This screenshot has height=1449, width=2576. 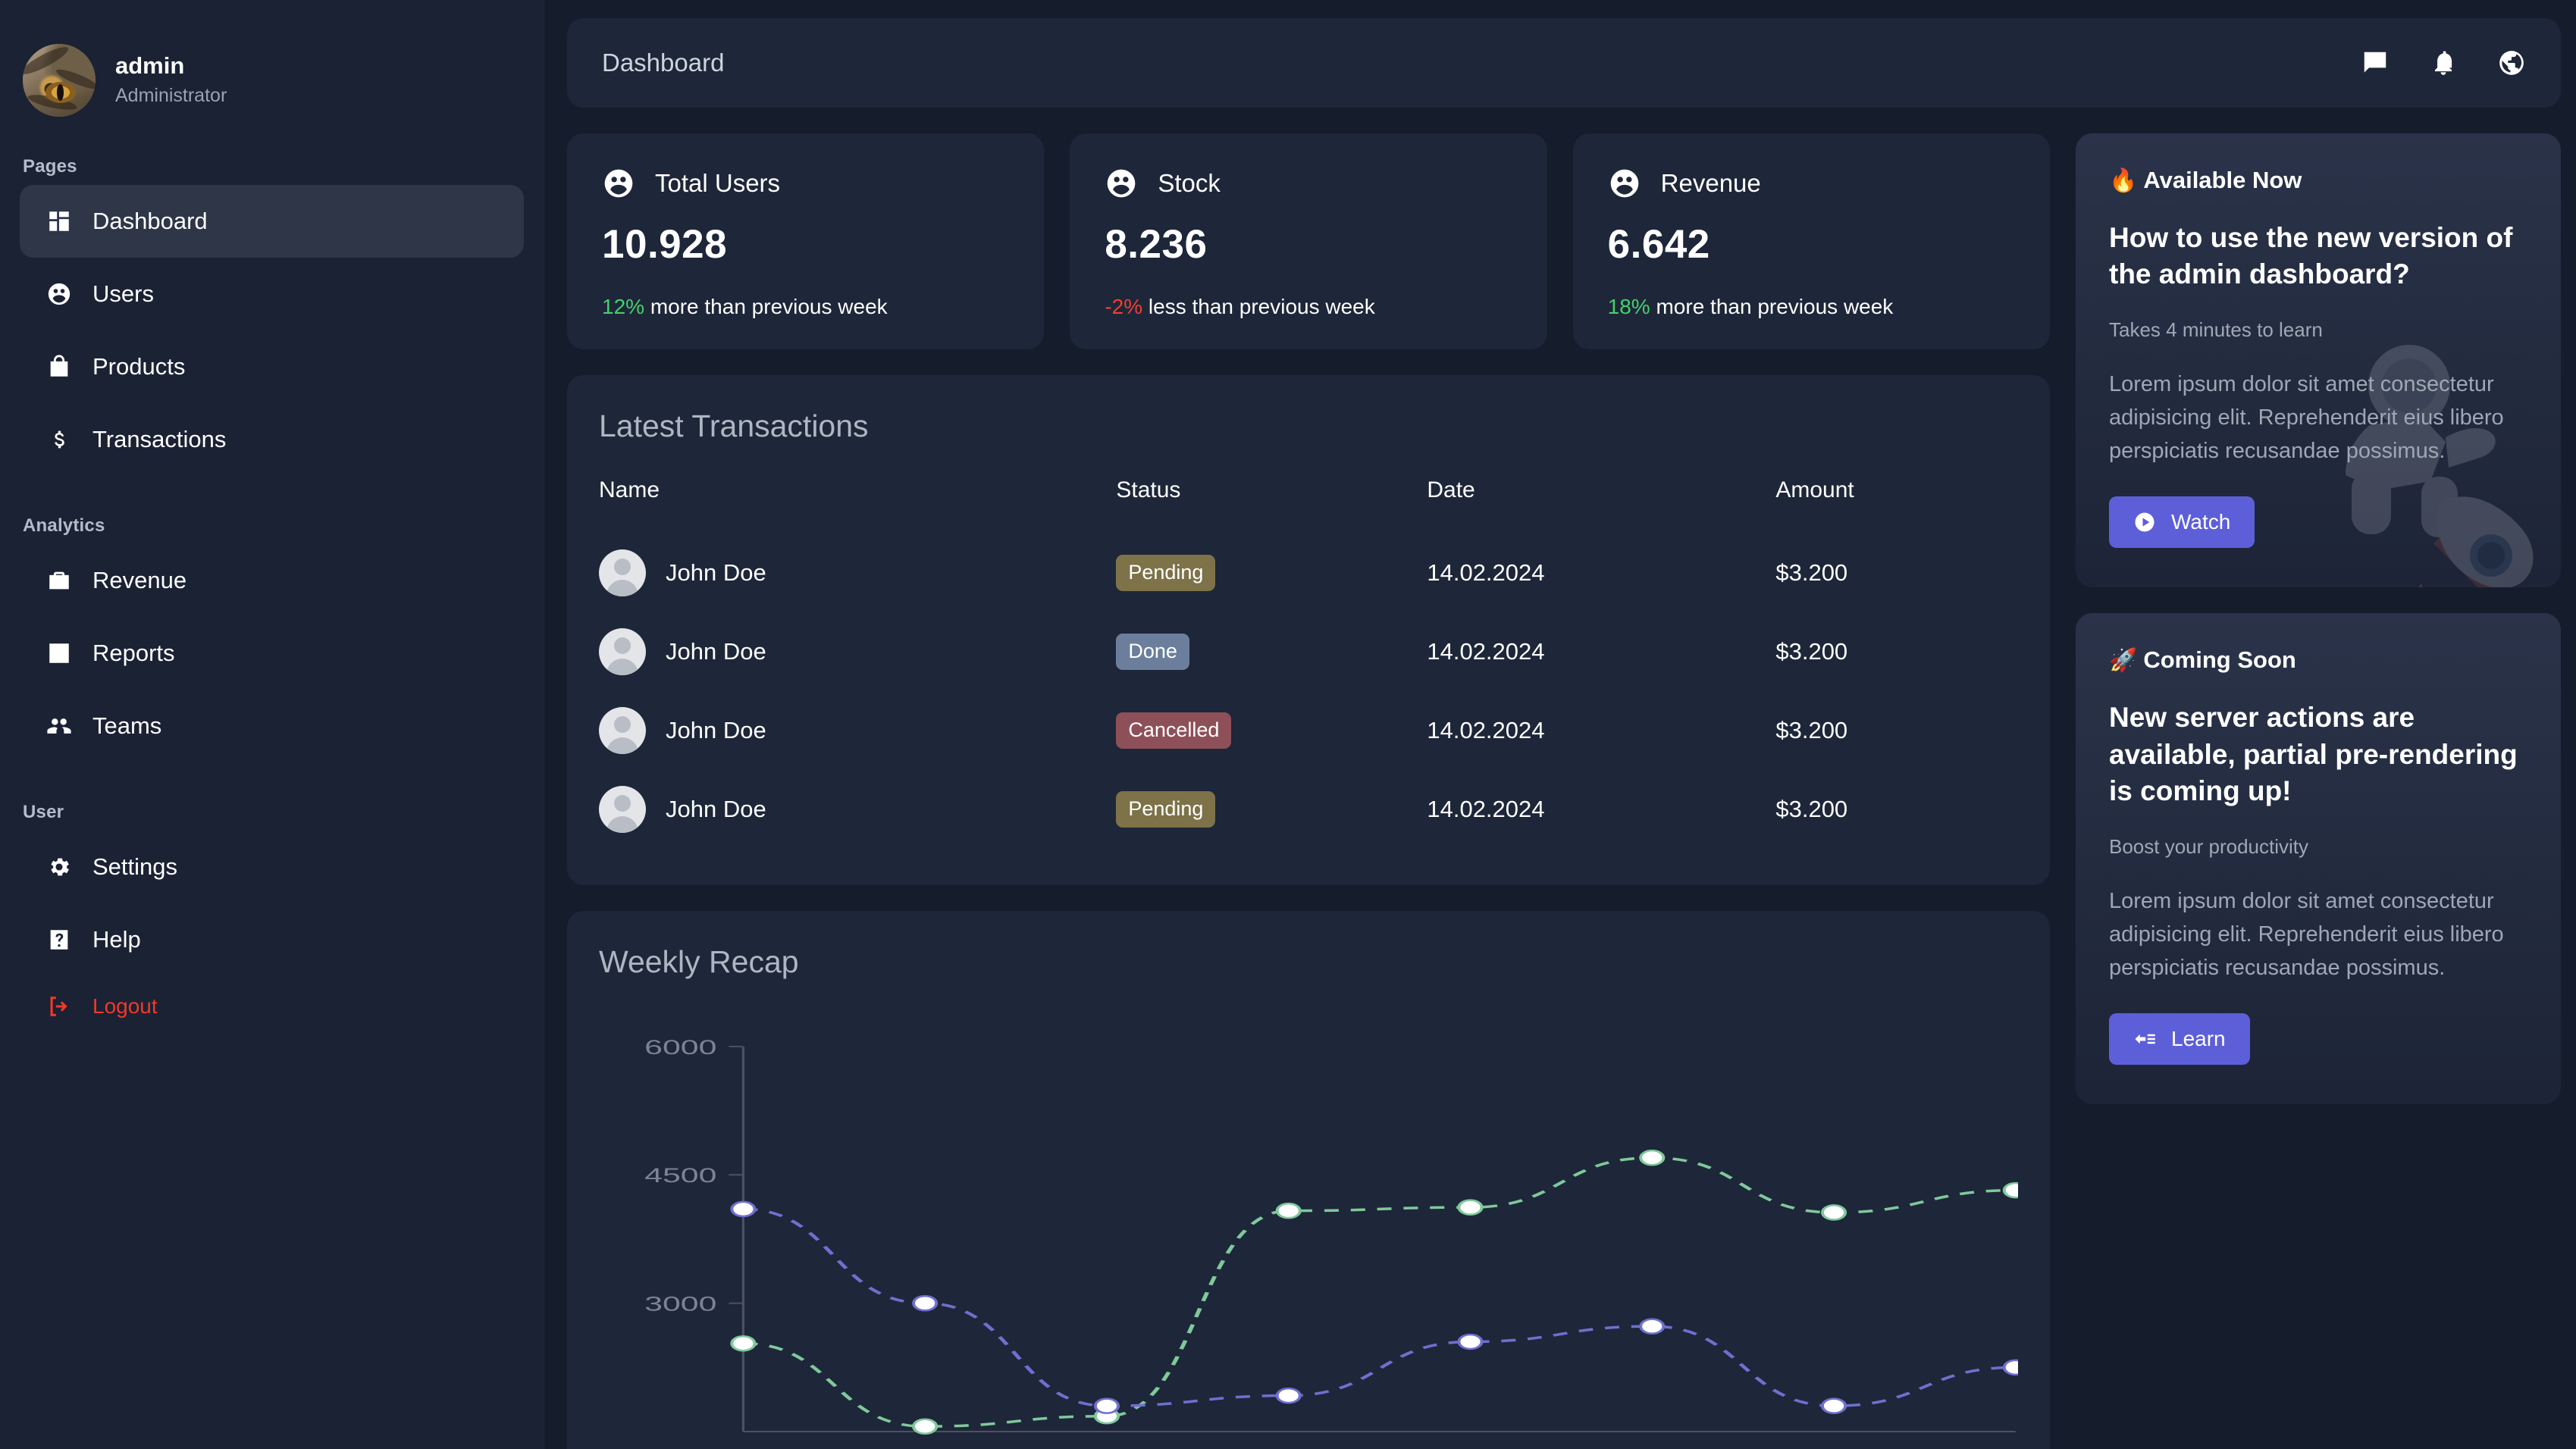 What do you see at coordinates (272, 580) in the screenshot?
I see `sidebar-item-revenue: Revenue` at bounding box center [272, 580].